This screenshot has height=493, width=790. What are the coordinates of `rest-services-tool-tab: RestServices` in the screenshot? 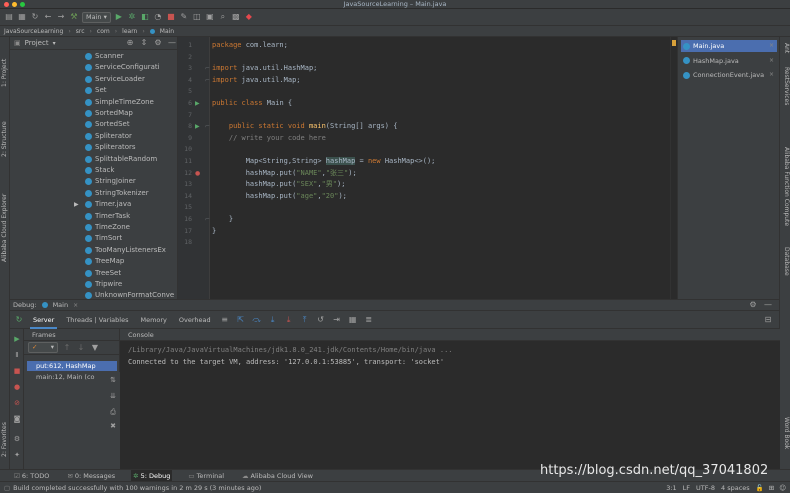 It's located at (786, 86).